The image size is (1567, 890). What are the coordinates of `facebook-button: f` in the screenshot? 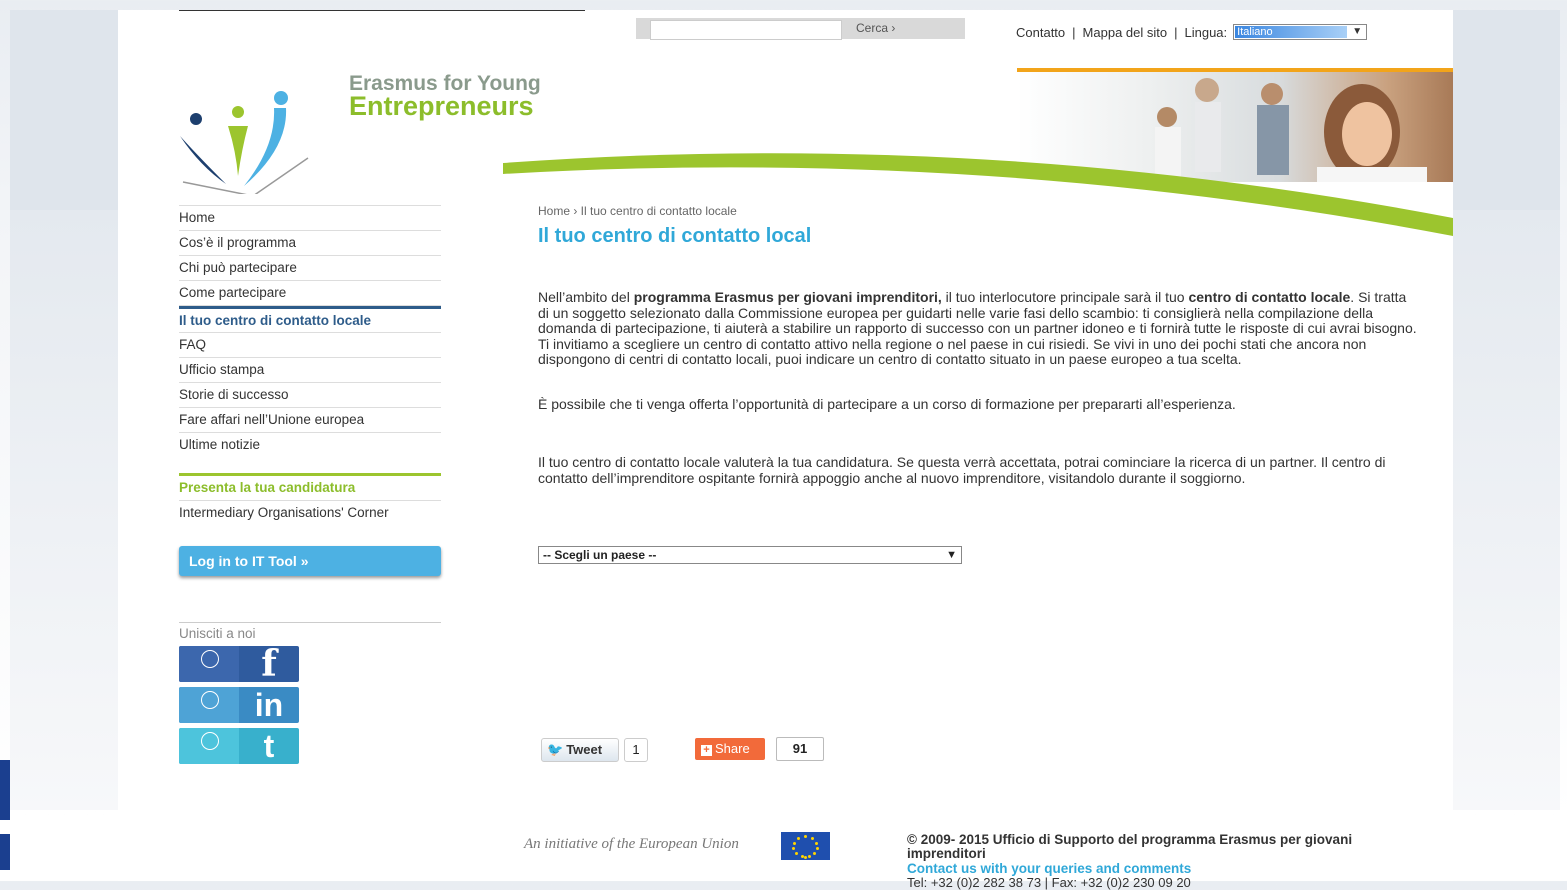 It's located at (239, 664).